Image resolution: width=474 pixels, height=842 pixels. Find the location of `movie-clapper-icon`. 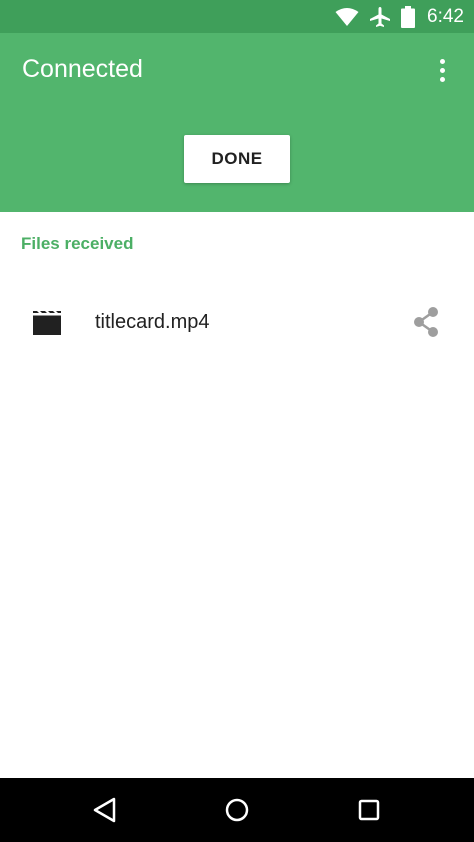

movie-clapper-icon is located at coordinates (47, 325).